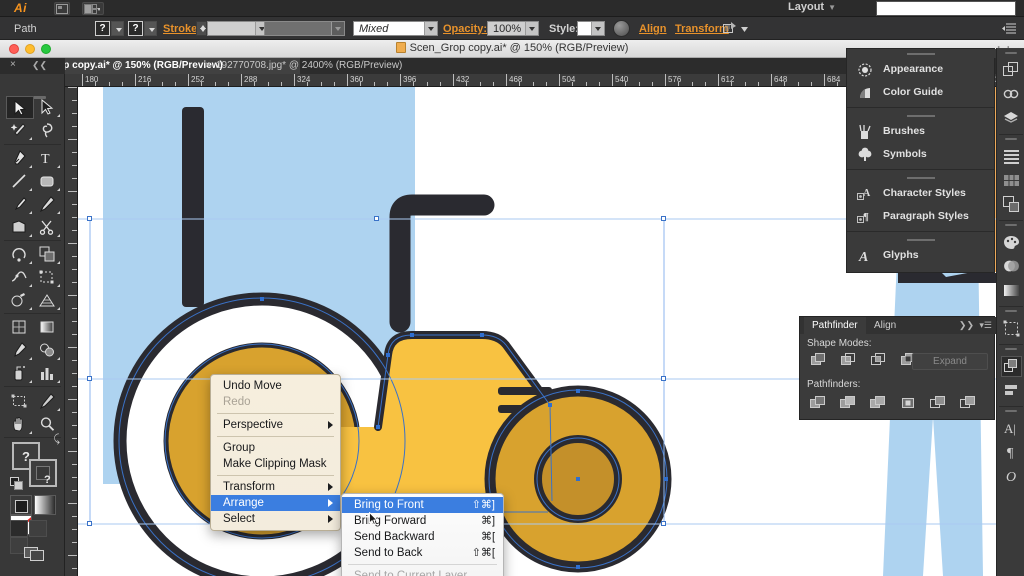 The height and width of the screenshot is (576, 1024). Describe the element at coordinates (812, 7) in the screenshot. I see `layout-menu: Layout ▼` at that location.